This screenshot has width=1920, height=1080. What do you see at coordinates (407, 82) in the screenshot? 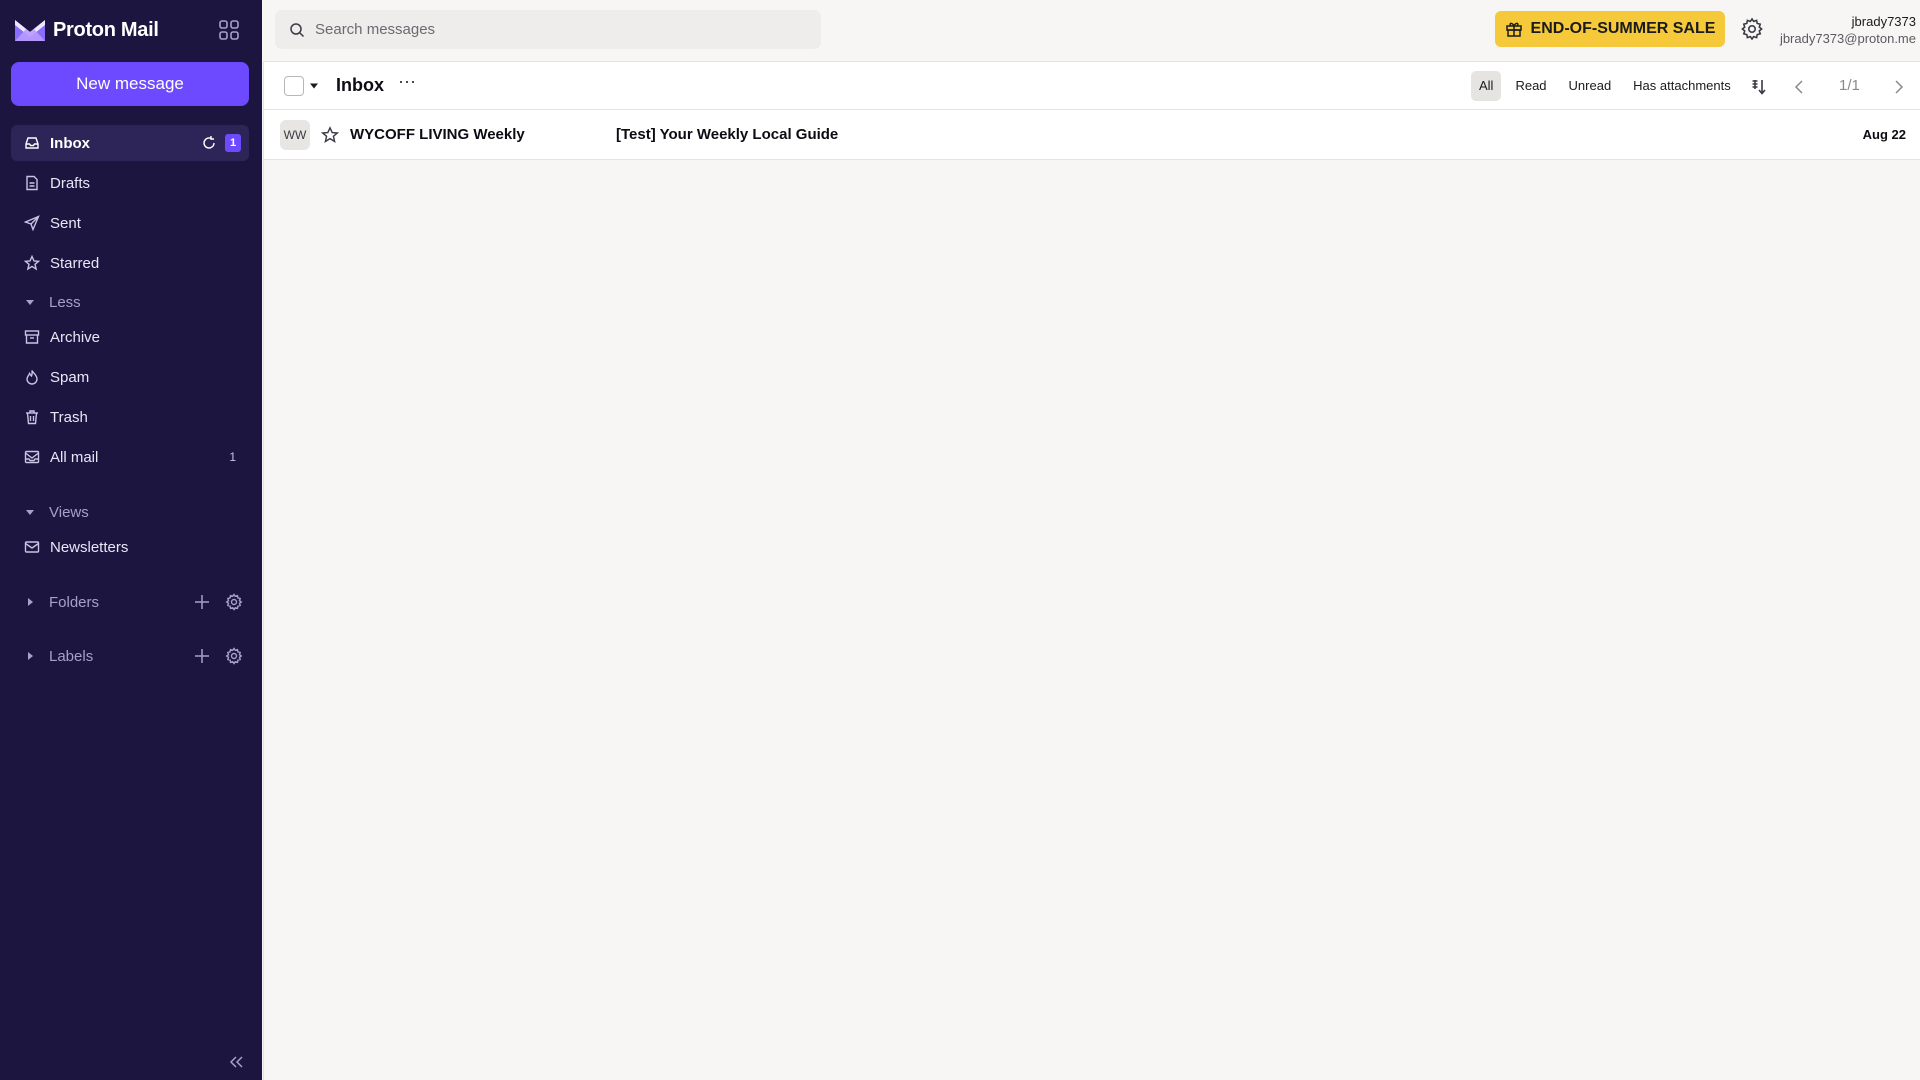
I see `more-options-button: ⋯` at bounding box center [407, 82].